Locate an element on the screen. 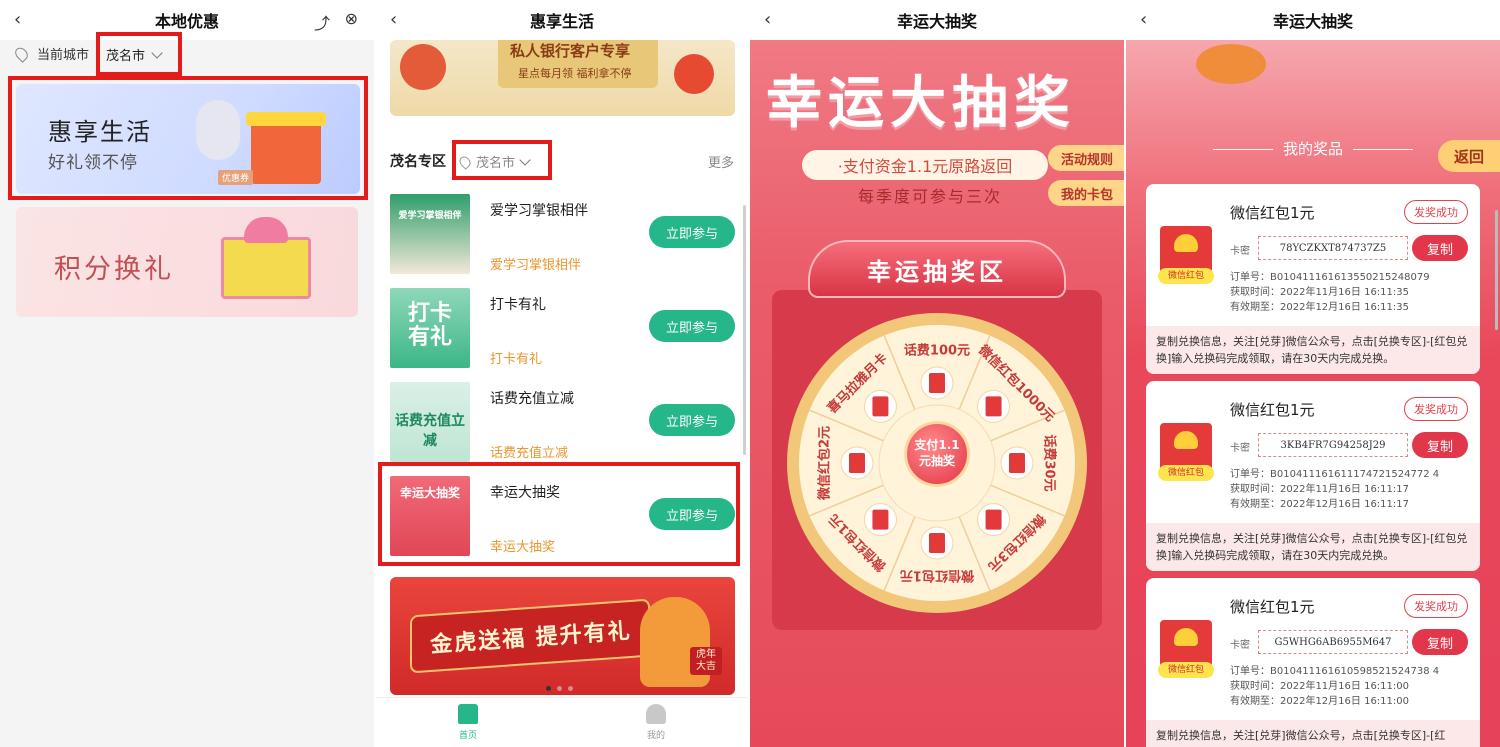  activity-thumbnail: 话费充值立减 is located at coordinates (430, 422).